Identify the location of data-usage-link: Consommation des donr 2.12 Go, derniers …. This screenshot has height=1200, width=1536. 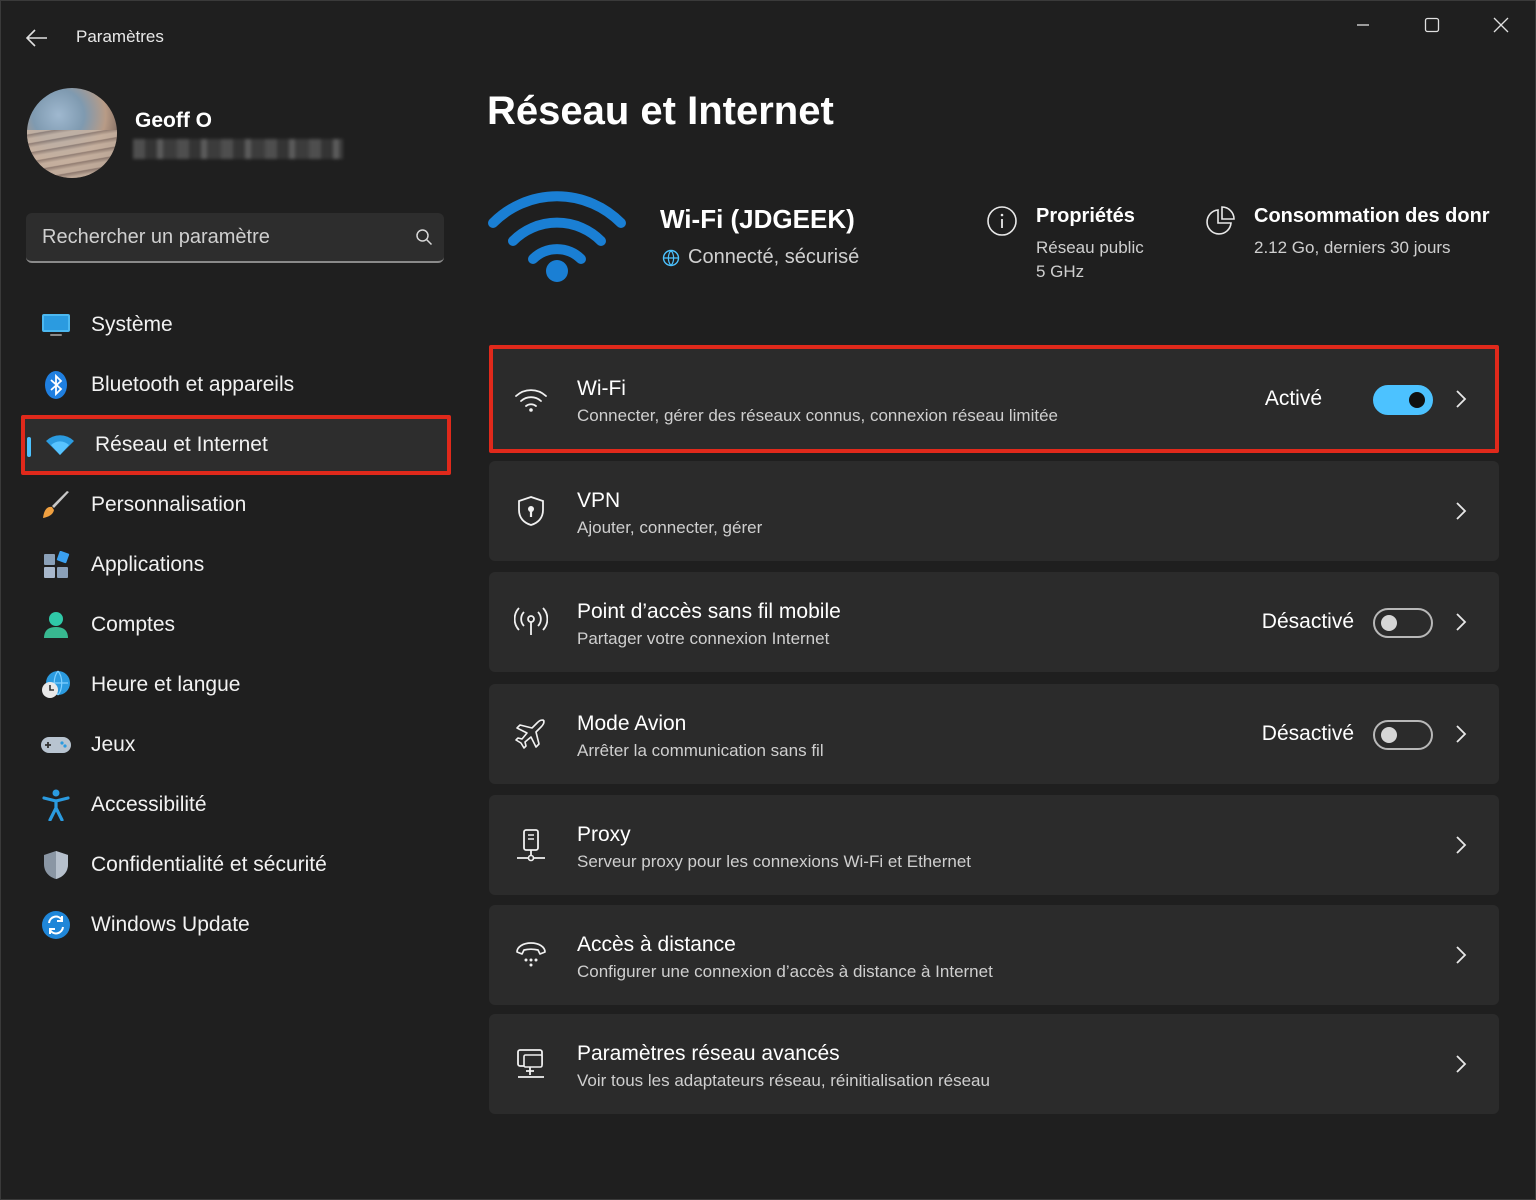
(1349, 232).